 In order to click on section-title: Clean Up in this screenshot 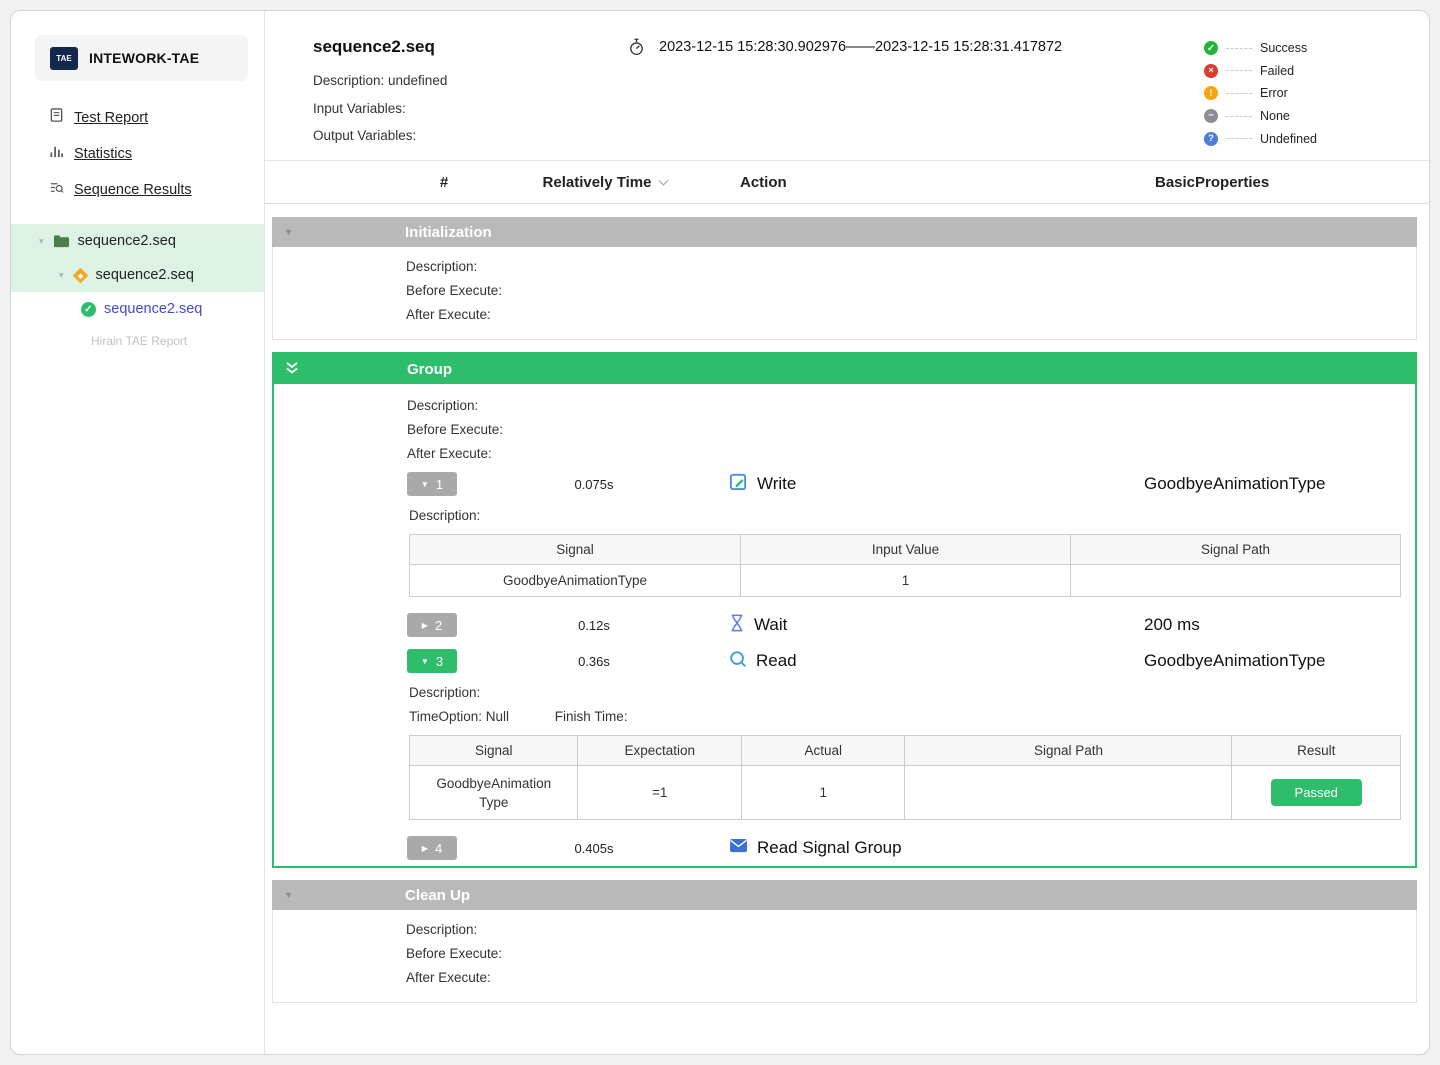, I will do `click(438, 895)`.